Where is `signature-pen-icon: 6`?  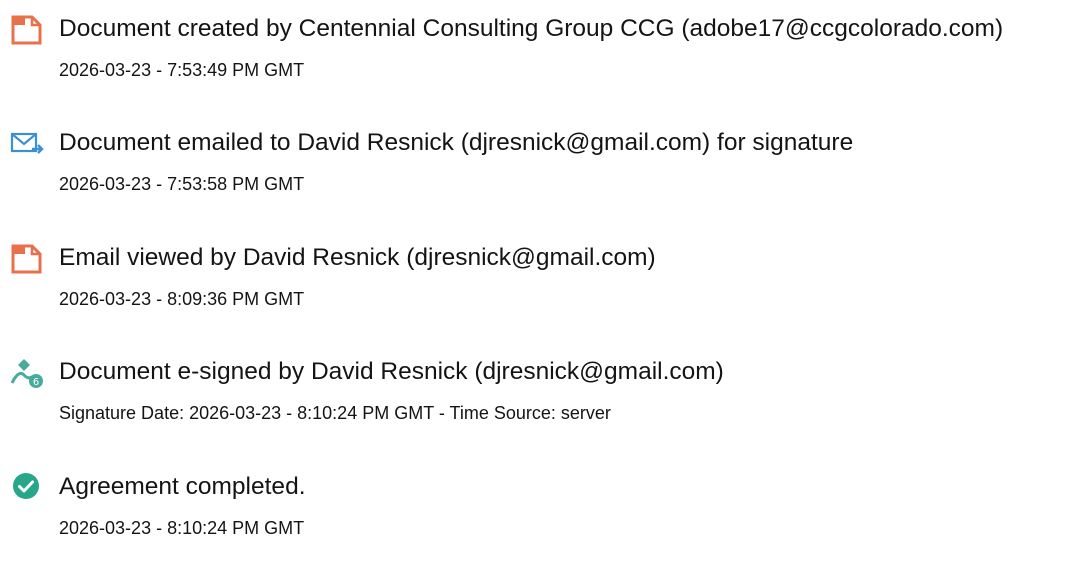
signature-pen-icon: 6 is located at coordinates (28, 373).